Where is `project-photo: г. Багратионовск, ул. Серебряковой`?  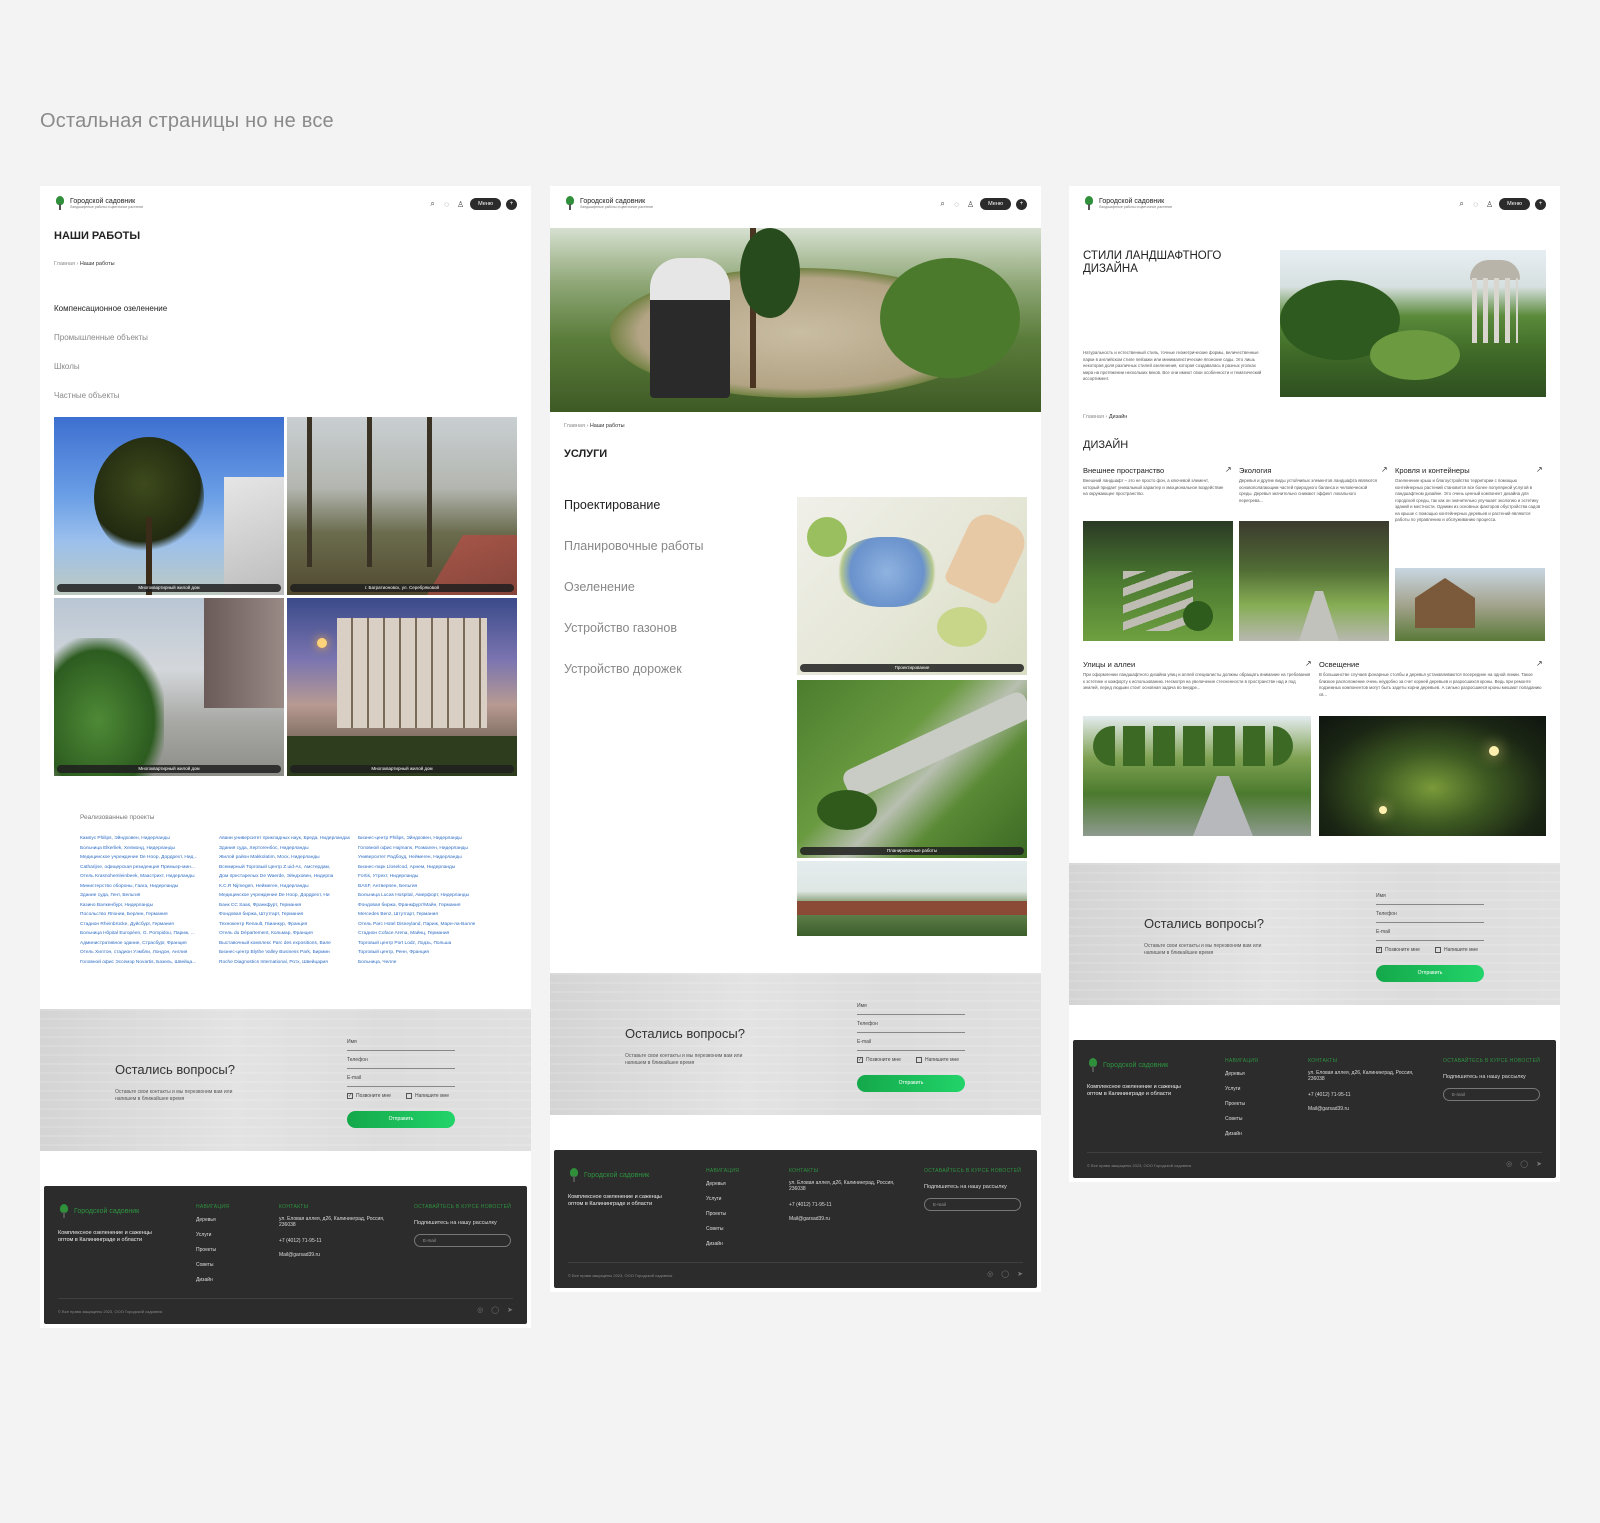
project-photo: г. Багратионовск, ул. Серебряковой is located at coordinates (402, 506).